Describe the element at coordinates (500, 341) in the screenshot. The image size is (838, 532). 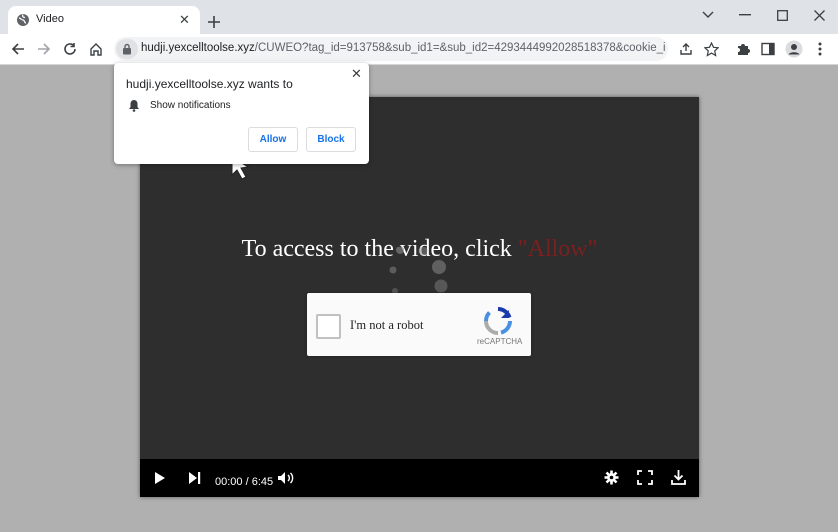
I see `recaptcha-brand: reCAPTCHA` at that location.